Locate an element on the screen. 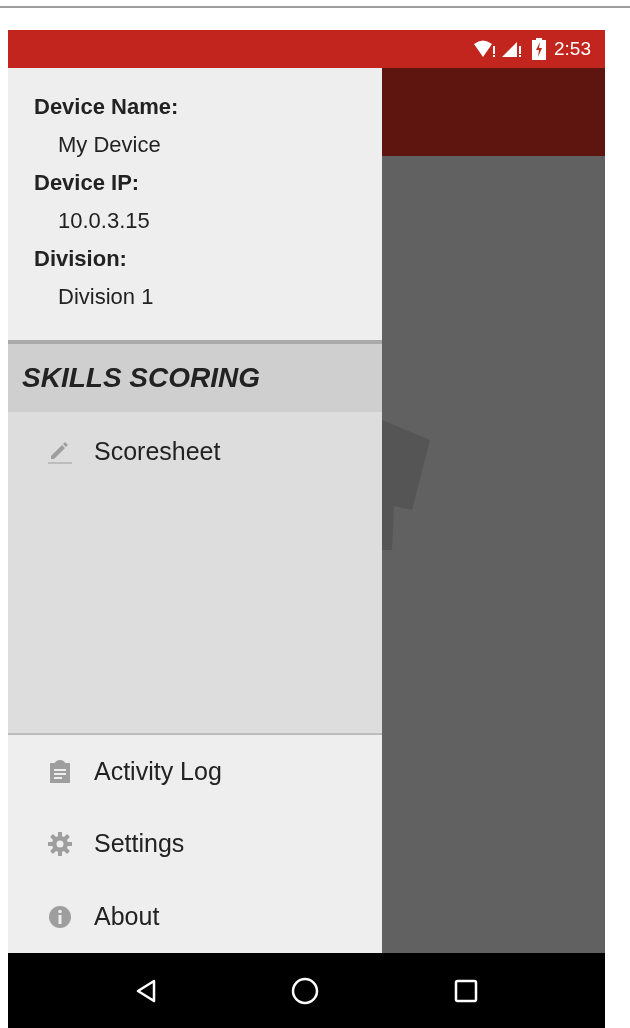  clipboard-icon is located at coordinates (60, 771).